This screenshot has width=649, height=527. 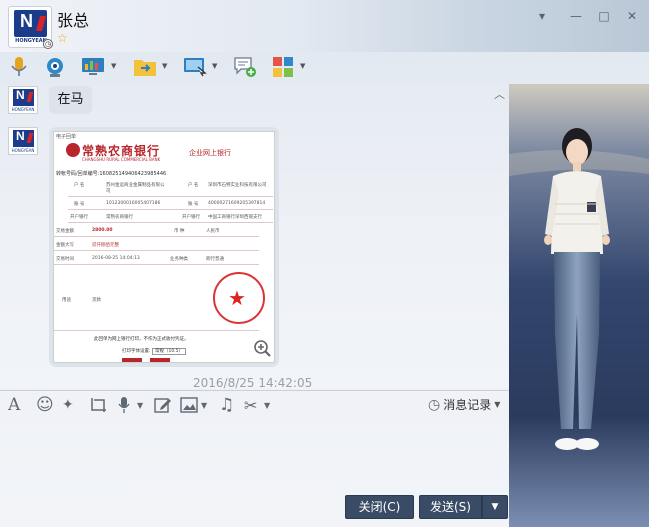 I want to click on music-icon: ♫, so click(x=226, y=405).